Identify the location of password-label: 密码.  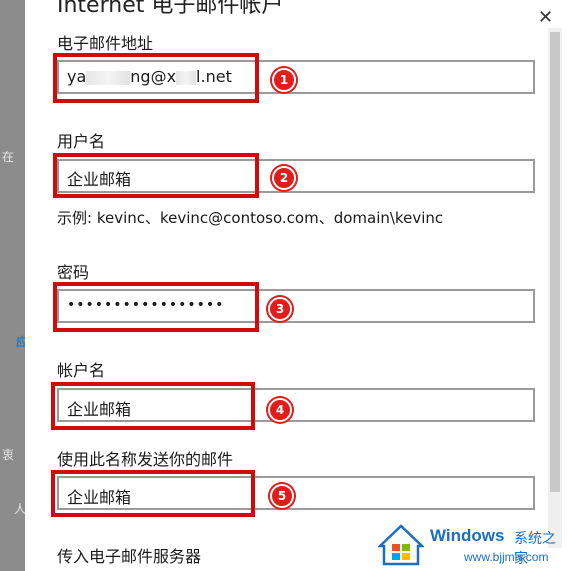
(73, 272).